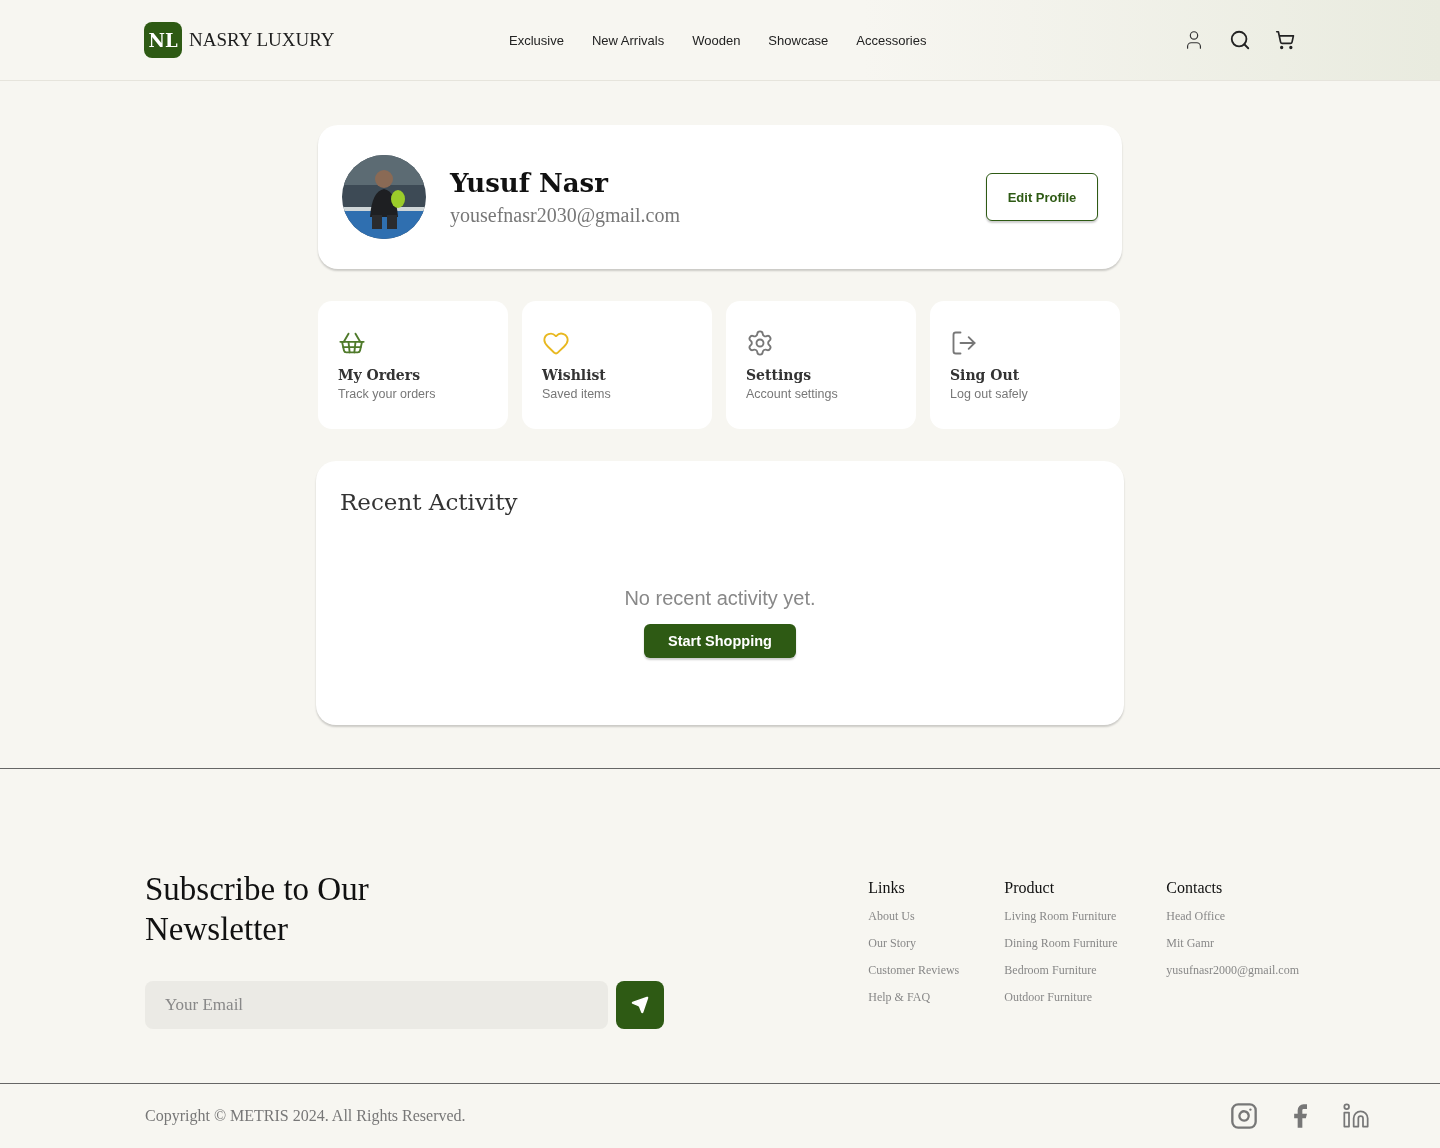  Describe the element at coordinates (720, 641) in the screenshot. I see `start-shopping-button: Start Shopping` at that location.